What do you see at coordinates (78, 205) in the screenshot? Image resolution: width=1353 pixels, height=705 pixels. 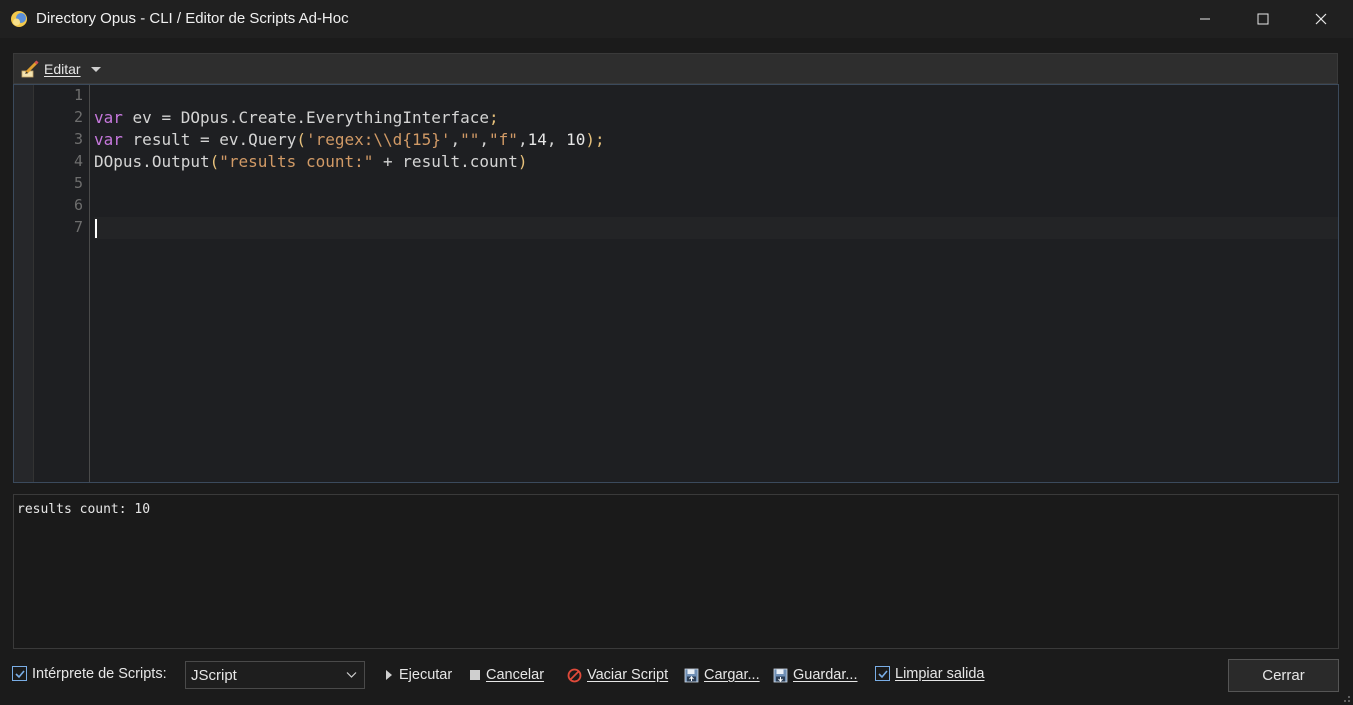 I see `line-number: 6` at bounding box center [78, 205].